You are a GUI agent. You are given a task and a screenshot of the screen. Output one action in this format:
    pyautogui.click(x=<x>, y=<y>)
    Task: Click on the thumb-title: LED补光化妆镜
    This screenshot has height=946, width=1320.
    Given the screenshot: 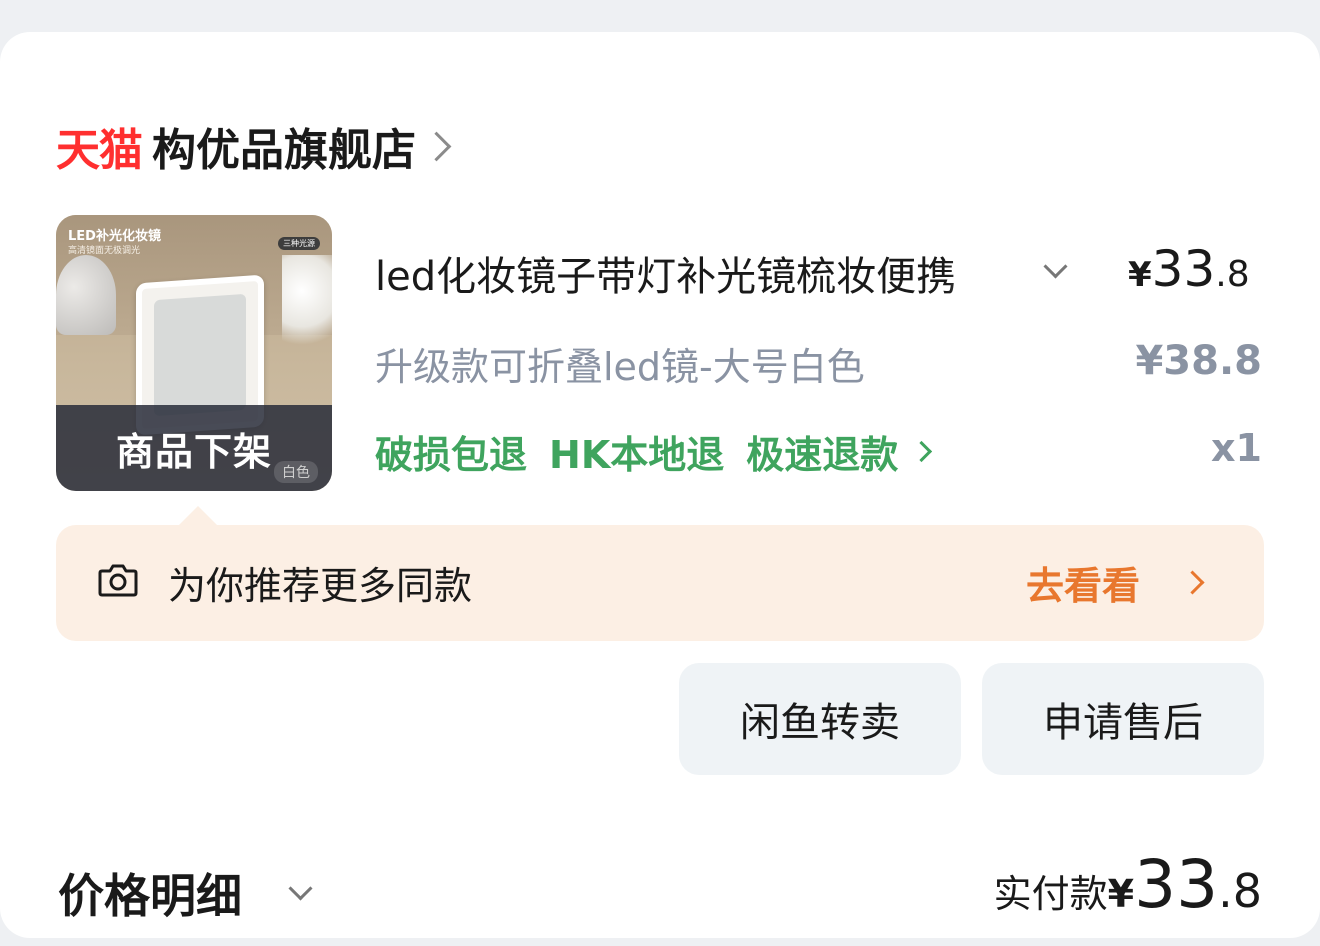 What is the action you would take?
    pyautogui.click(x=114, y=236)
    